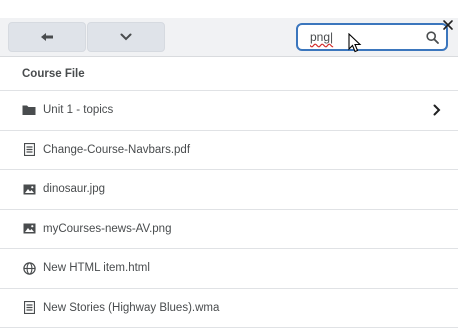  What do you see at coordinates (117, 149) in the screenshot?
I see `list-item-label: Change-Course-Navbars.pdf` at bounding box center [117, 149].